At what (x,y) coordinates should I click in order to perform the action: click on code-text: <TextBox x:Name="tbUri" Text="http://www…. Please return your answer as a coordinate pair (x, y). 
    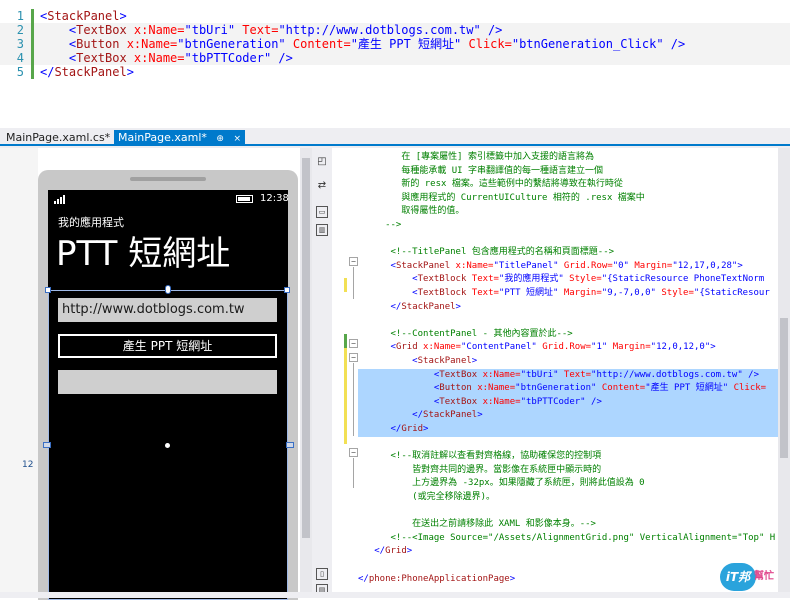
    Looking at the image, I should click on (271, 30).